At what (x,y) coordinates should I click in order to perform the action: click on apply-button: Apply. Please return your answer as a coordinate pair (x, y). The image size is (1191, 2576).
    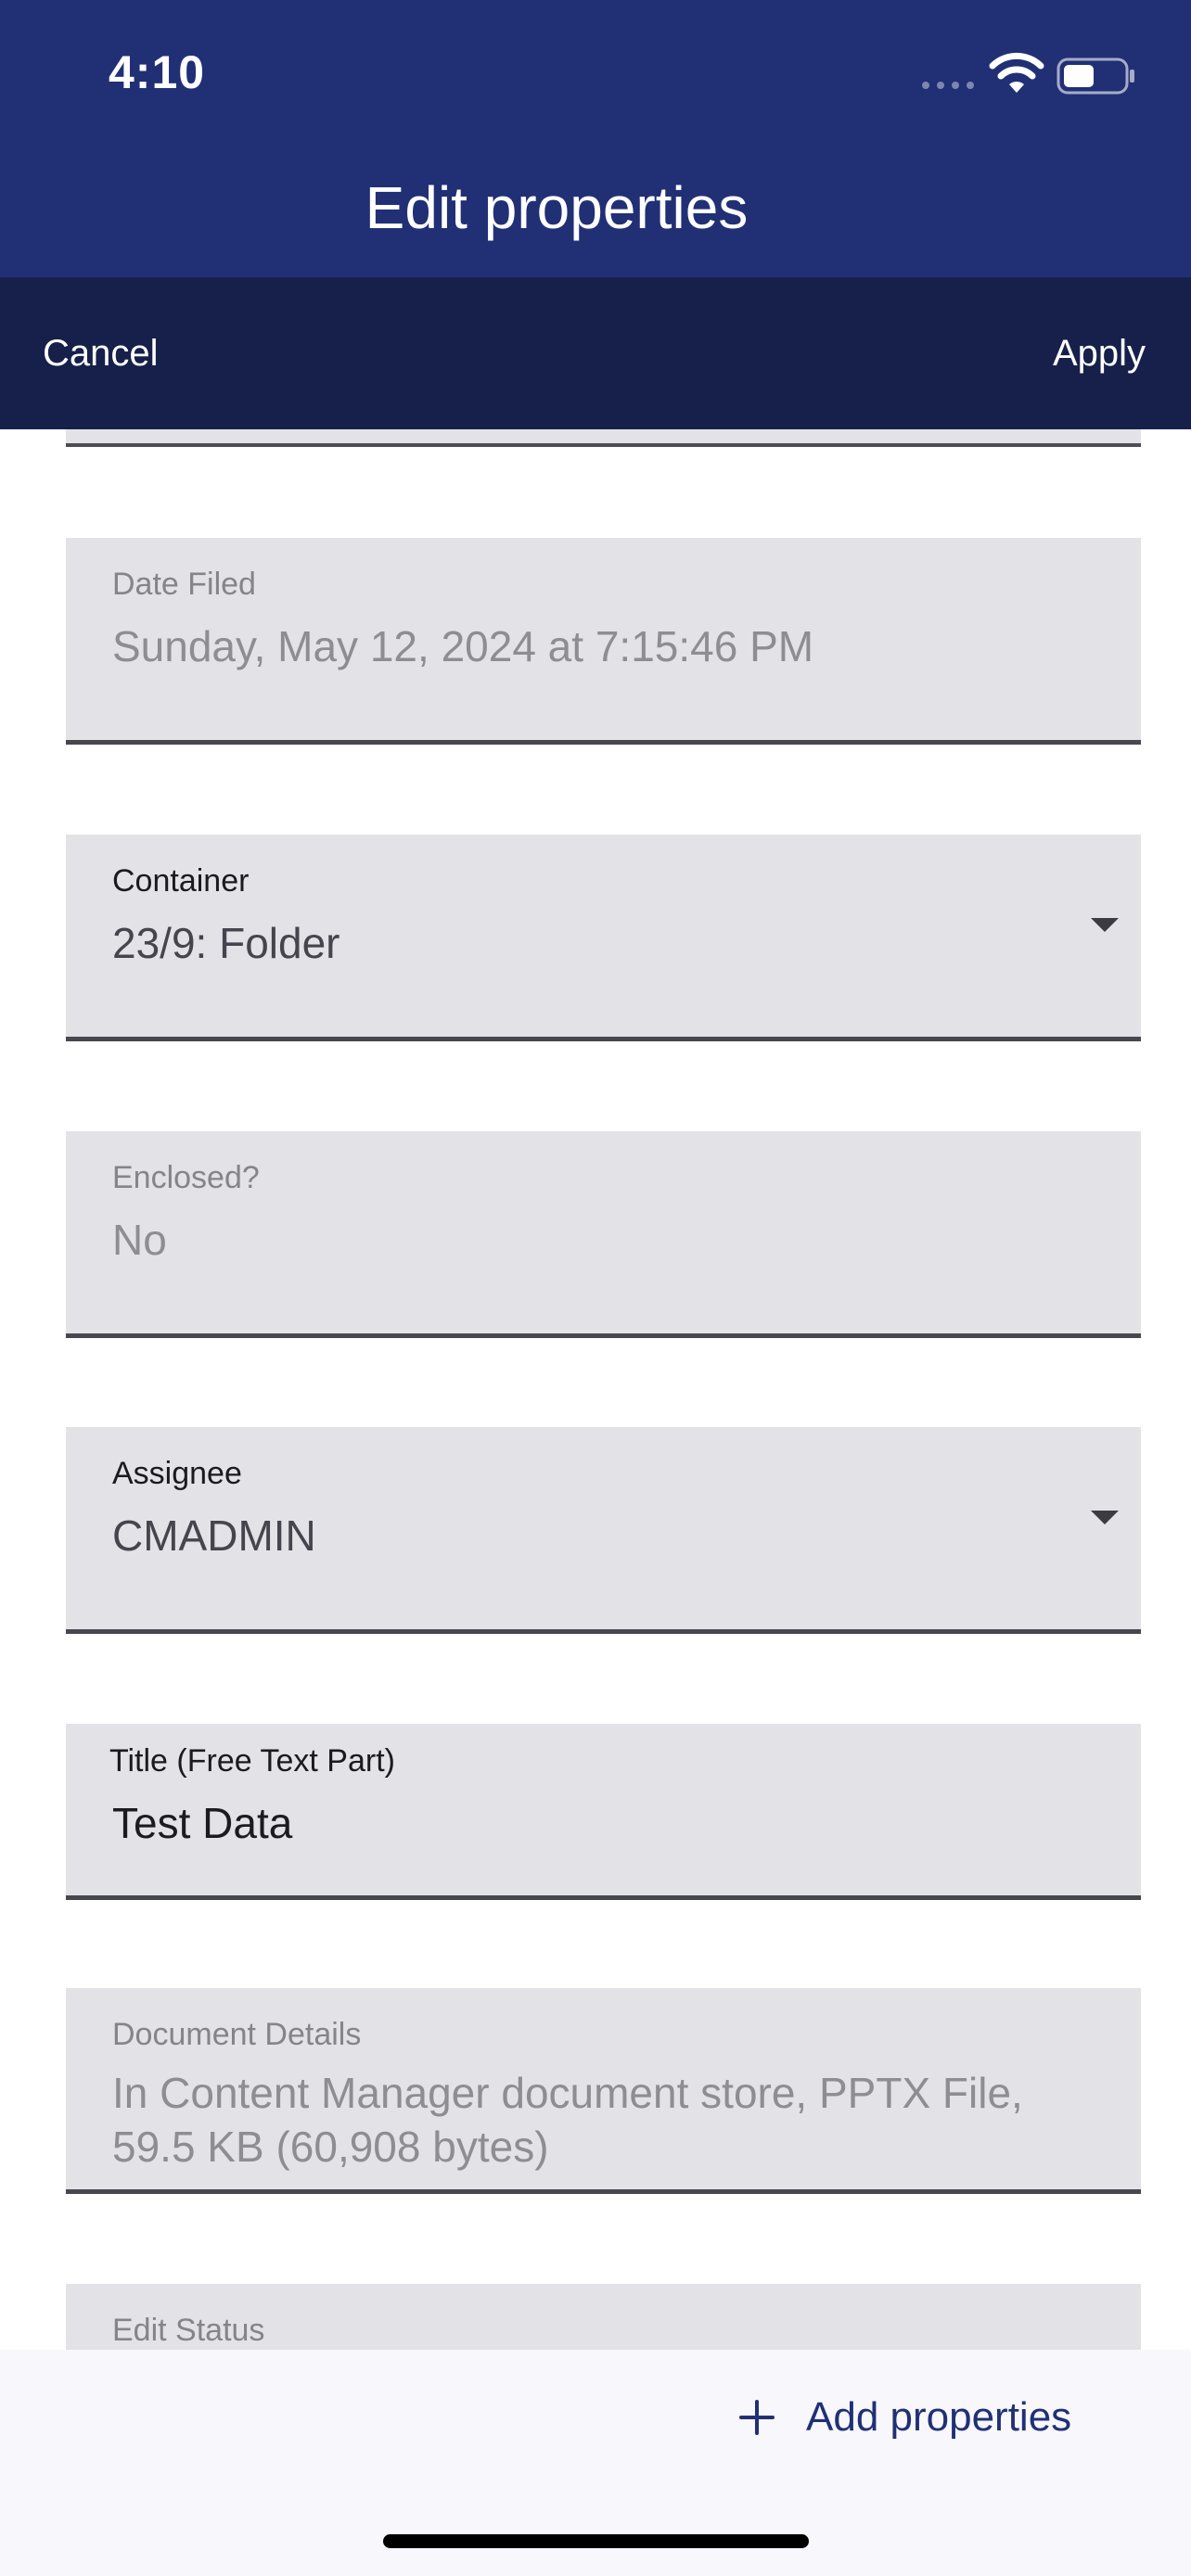
    Looking at the image, I should click on (1099, 353).